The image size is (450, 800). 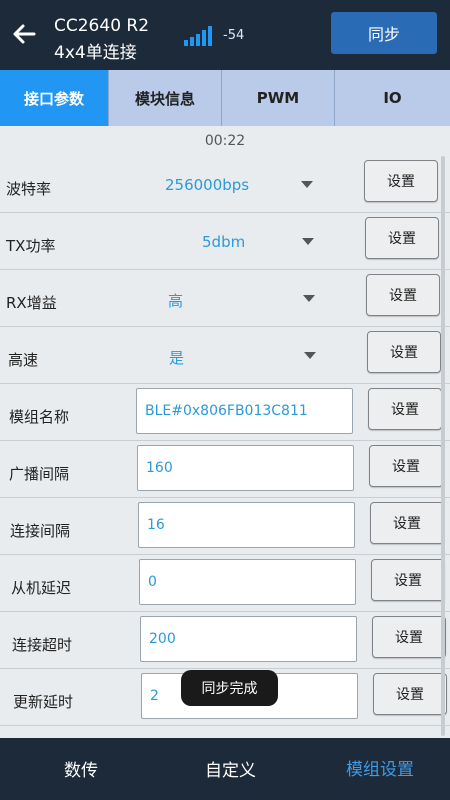 What do you see at coordinates (40, 531) in the screenshot?
I see `conn-interval-label: 连接间隔` at bounding box center [40, 531].